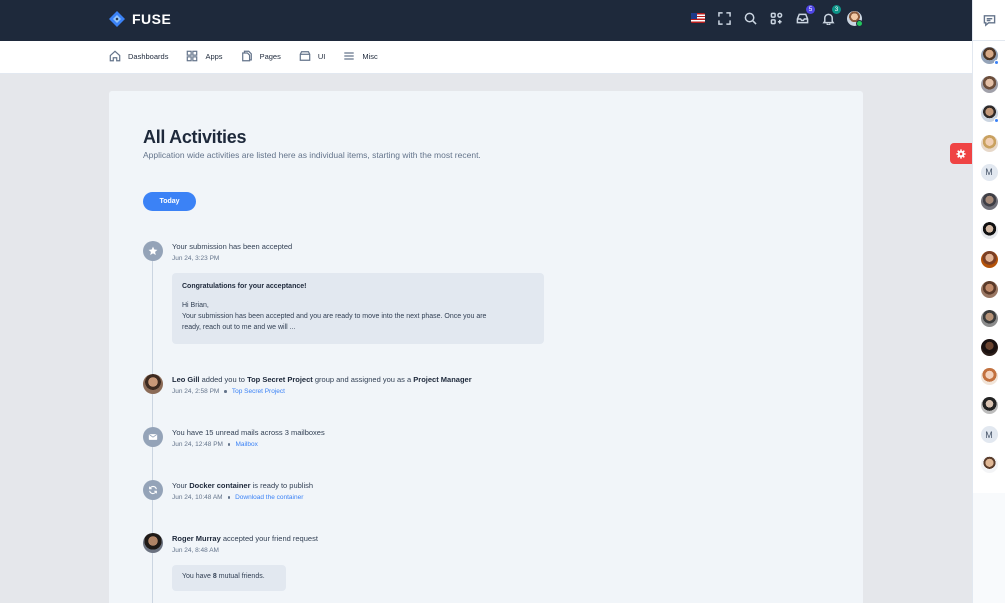 The height and width of the screenshot is (603, 1005). I want to click on messages-badge: 5, so click(810, 9).